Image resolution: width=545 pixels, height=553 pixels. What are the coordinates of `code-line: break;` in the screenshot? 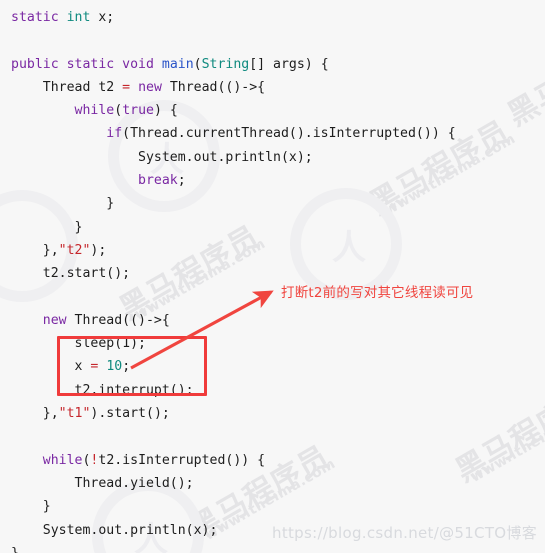 It's located at (272, 180).